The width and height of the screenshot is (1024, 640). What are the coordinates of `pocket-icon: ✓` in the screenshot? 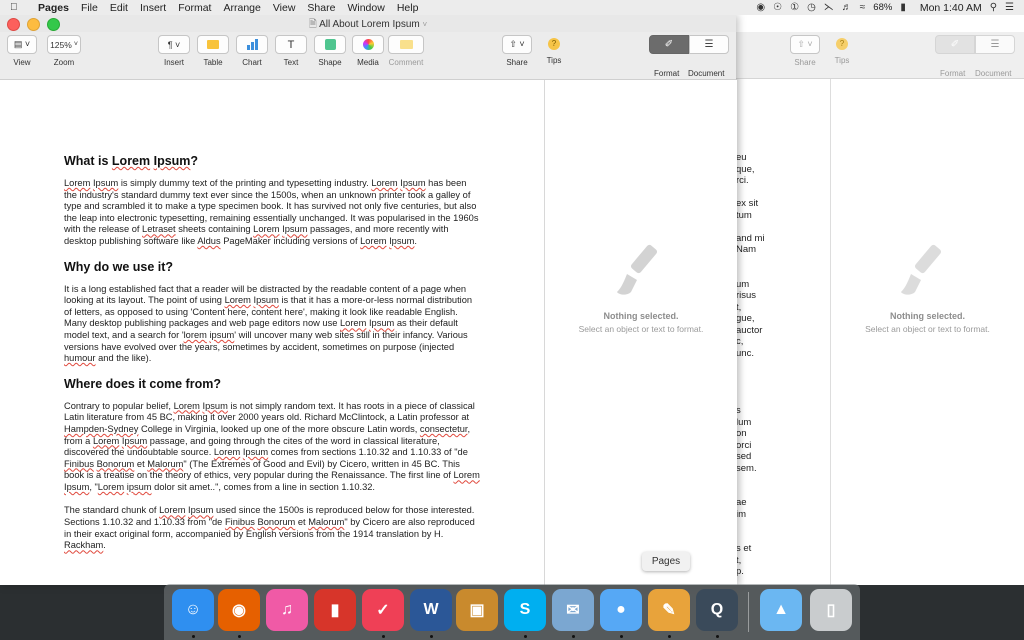 It's located at (383, 610).